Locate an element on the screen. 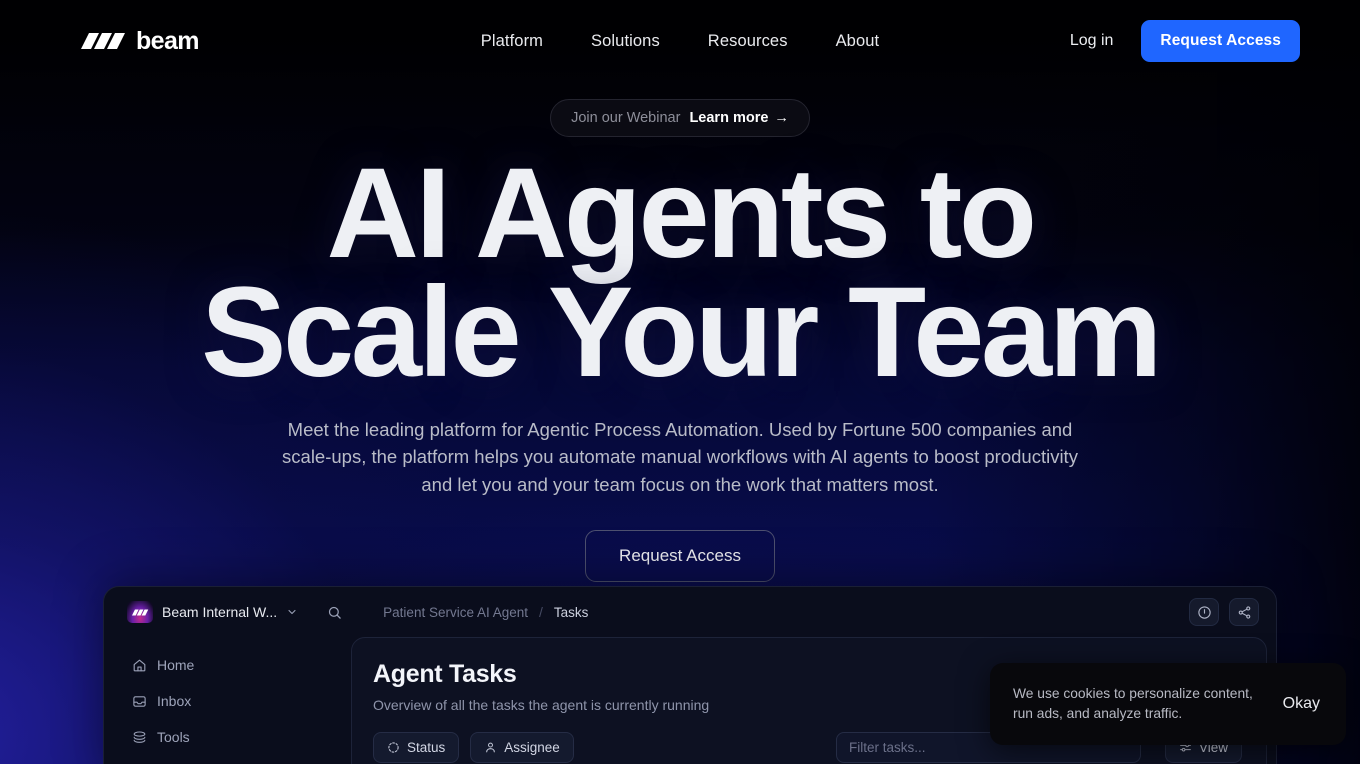 Image resolution: width=1360 pixels, height=764 pixels. webinar-learn-more-link: Learn more → is located at coordinates (738, 118).